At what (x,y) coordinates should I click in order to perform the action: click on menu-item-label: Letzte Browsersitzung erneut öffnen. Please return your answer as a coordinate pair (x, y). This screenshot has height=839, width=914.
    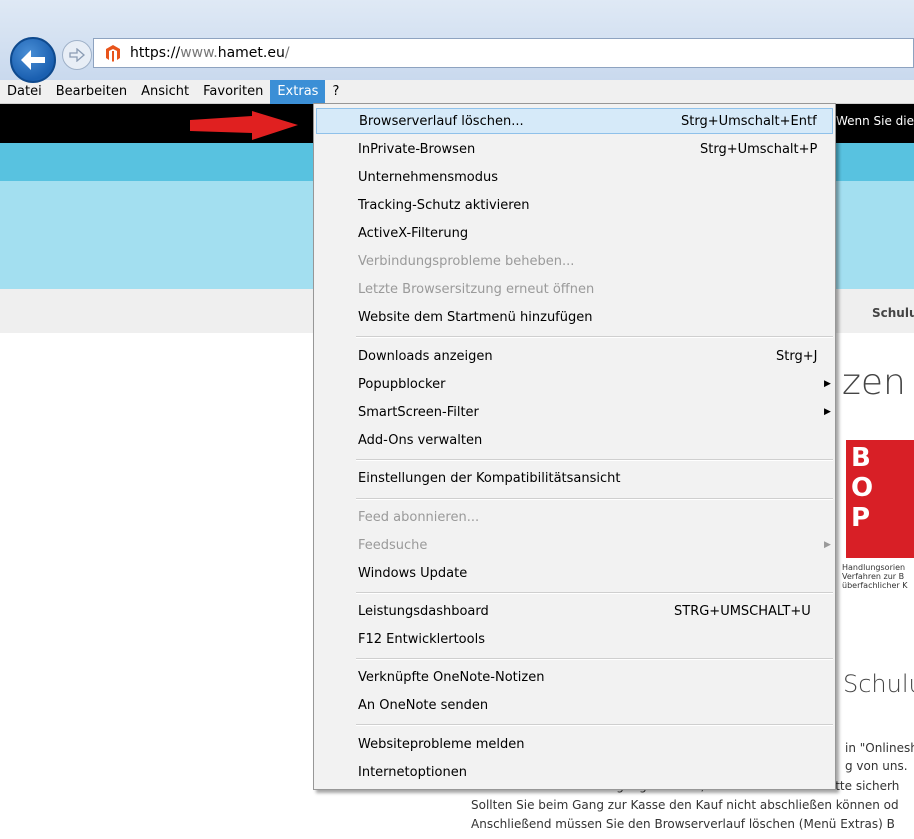
    Looking at the image, I should click on (476, 289).